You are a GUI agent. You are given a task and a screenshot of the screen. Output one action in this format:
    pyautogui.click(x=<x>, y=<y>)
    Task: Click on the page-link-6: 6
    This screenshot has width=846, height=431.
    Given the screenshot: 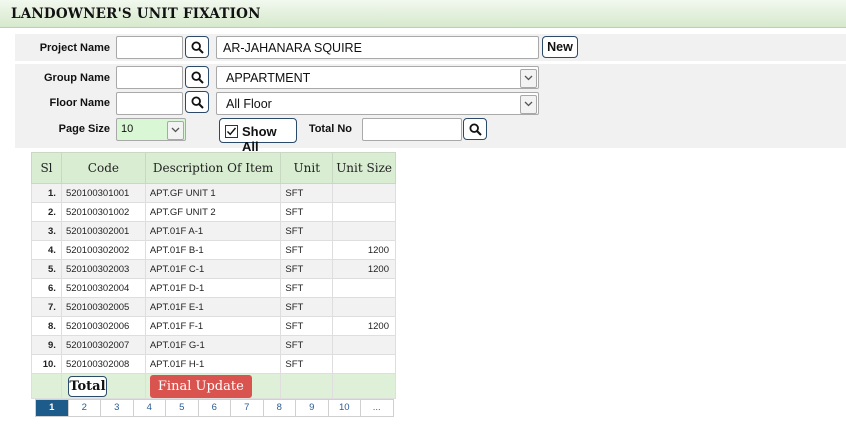 What is the action you would take?
    pyautogui.click(x=215, y=408)
    